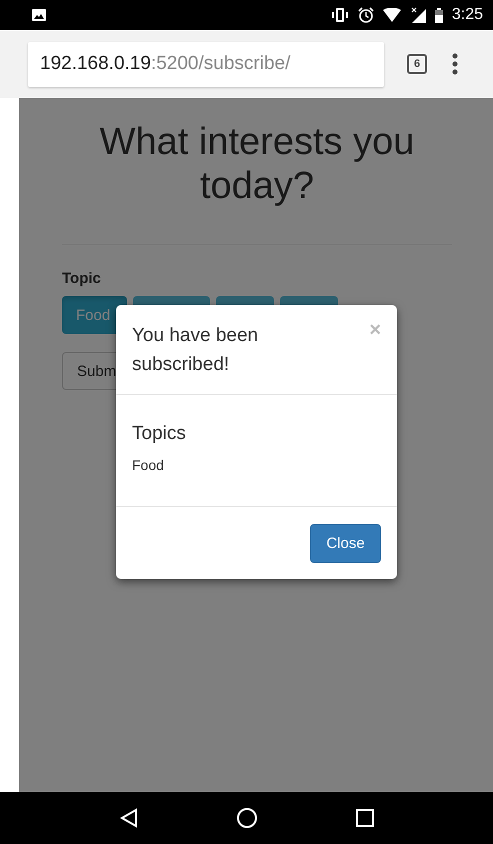 This screenshot has width=493, height=844. What do you see at coordinates (247, 818) in the screenshot?
I see `home-icon` at bounding box center [247, 818].